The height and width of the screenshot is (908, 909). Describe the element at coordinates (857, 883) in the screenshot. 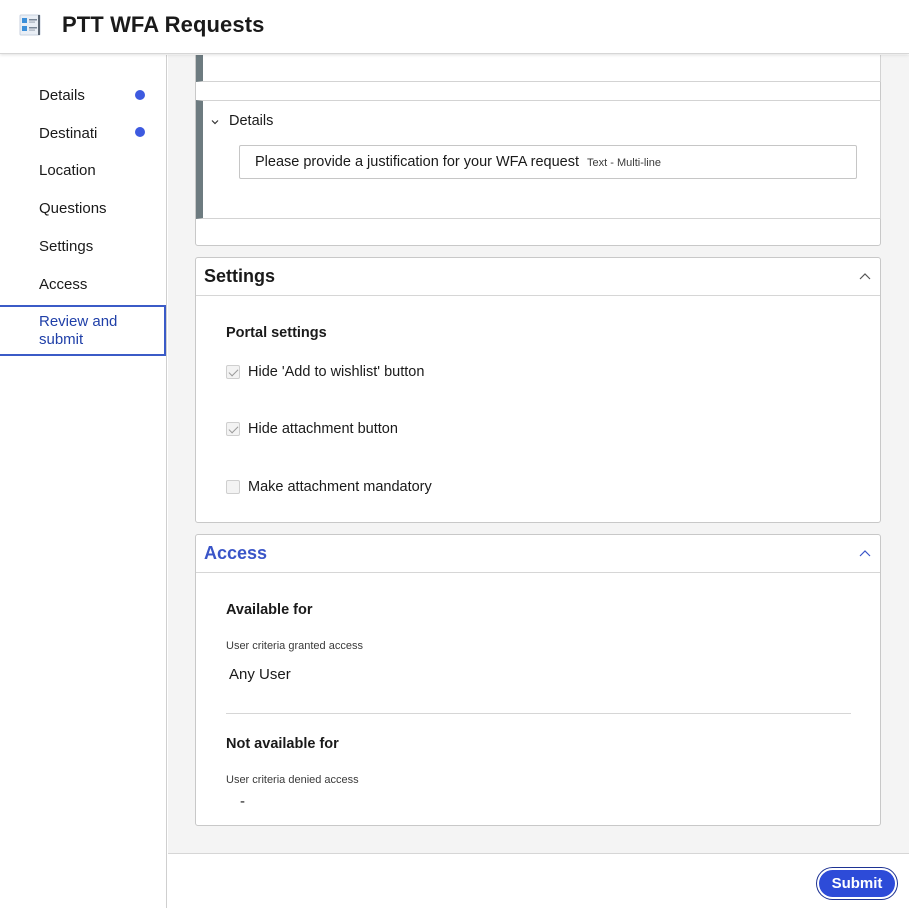

I see `submit-button: Submit` at that location.